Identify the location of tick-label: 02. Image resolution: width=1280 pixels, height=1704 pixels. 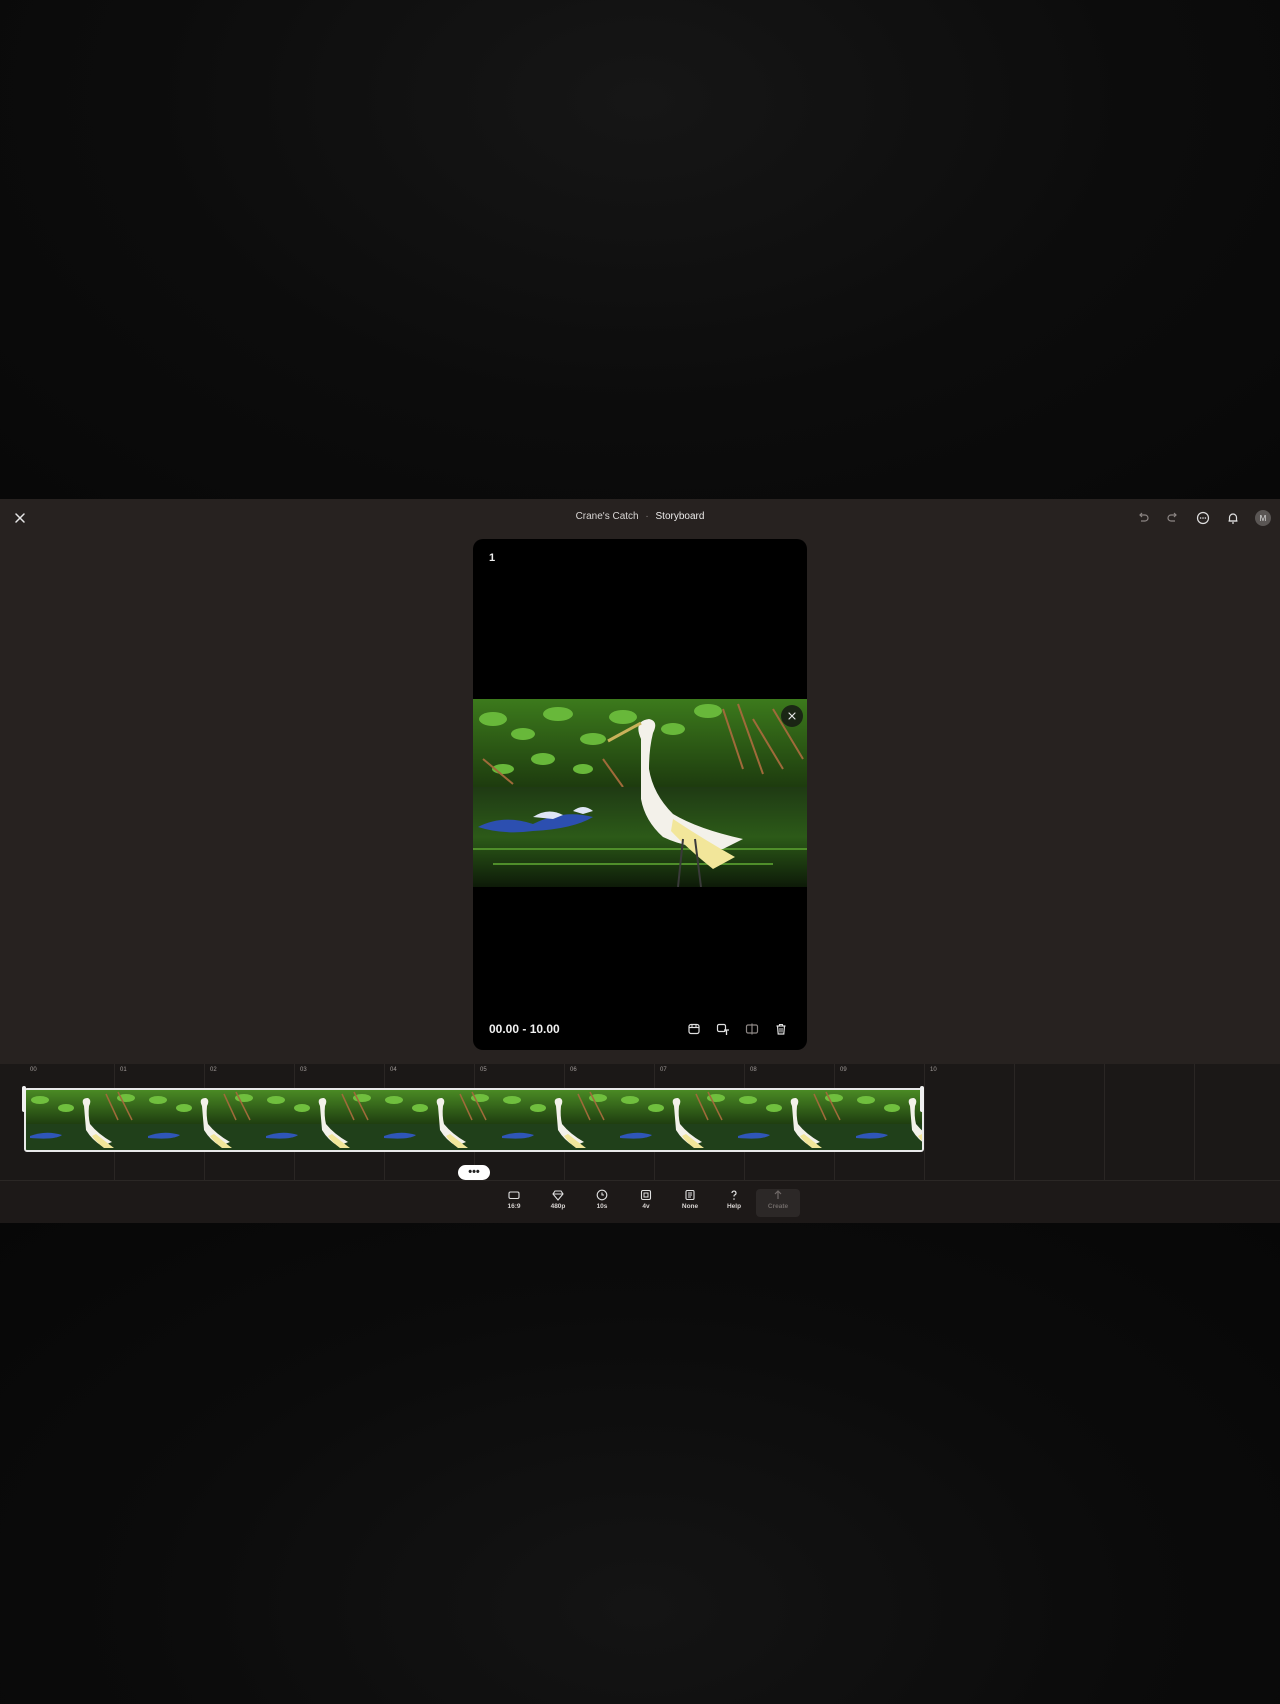
(213, 1070).